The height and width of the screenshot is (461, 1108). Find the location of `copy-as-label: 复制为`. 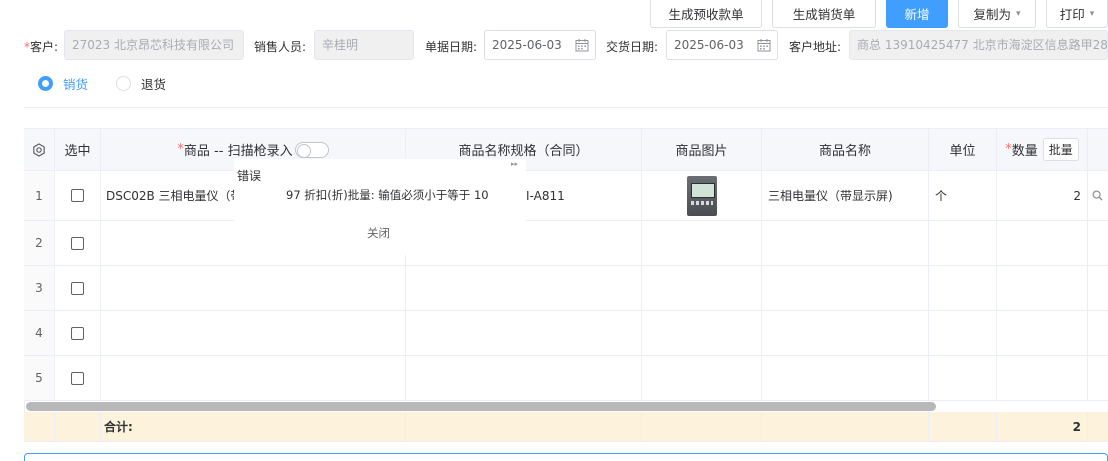

copy-as-label: 复制为 is located at coordinates (992, 14).